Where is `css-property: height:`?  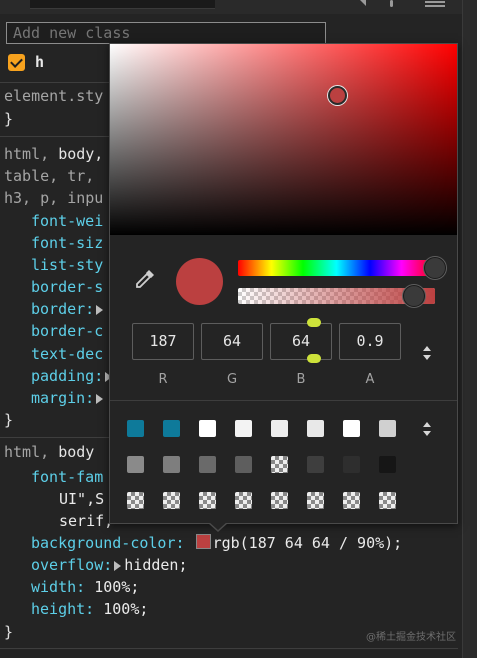
css-property: height: is located at coordinates (62, 609).